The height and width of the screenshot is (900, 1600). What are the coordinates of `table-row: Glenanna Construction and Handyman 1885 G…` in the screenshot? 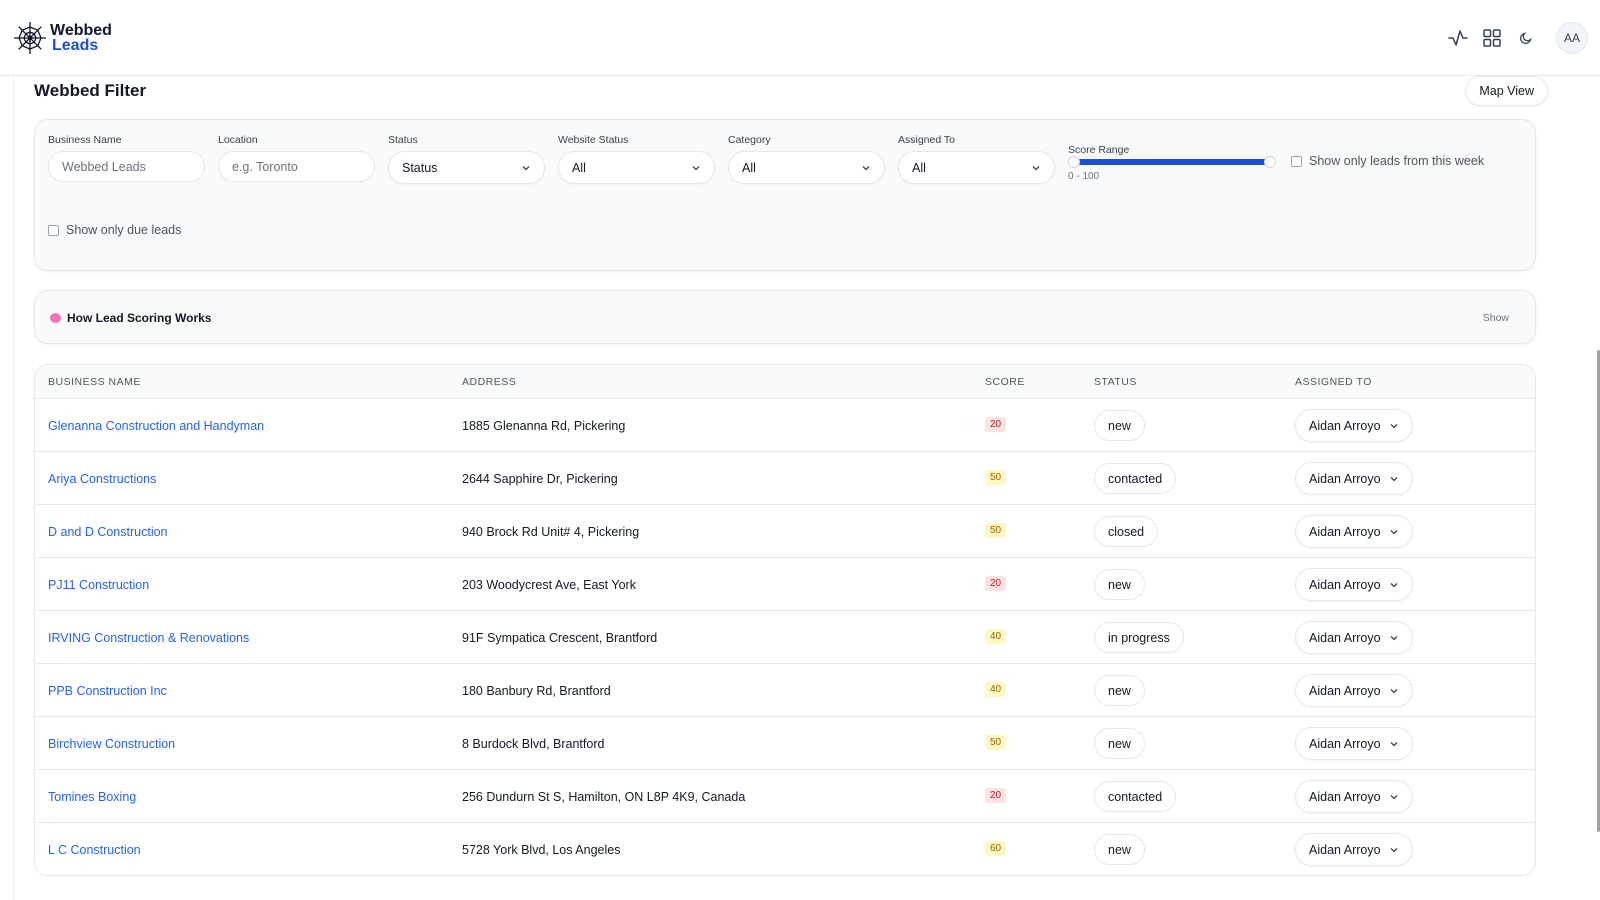 It's located at (785, 425).